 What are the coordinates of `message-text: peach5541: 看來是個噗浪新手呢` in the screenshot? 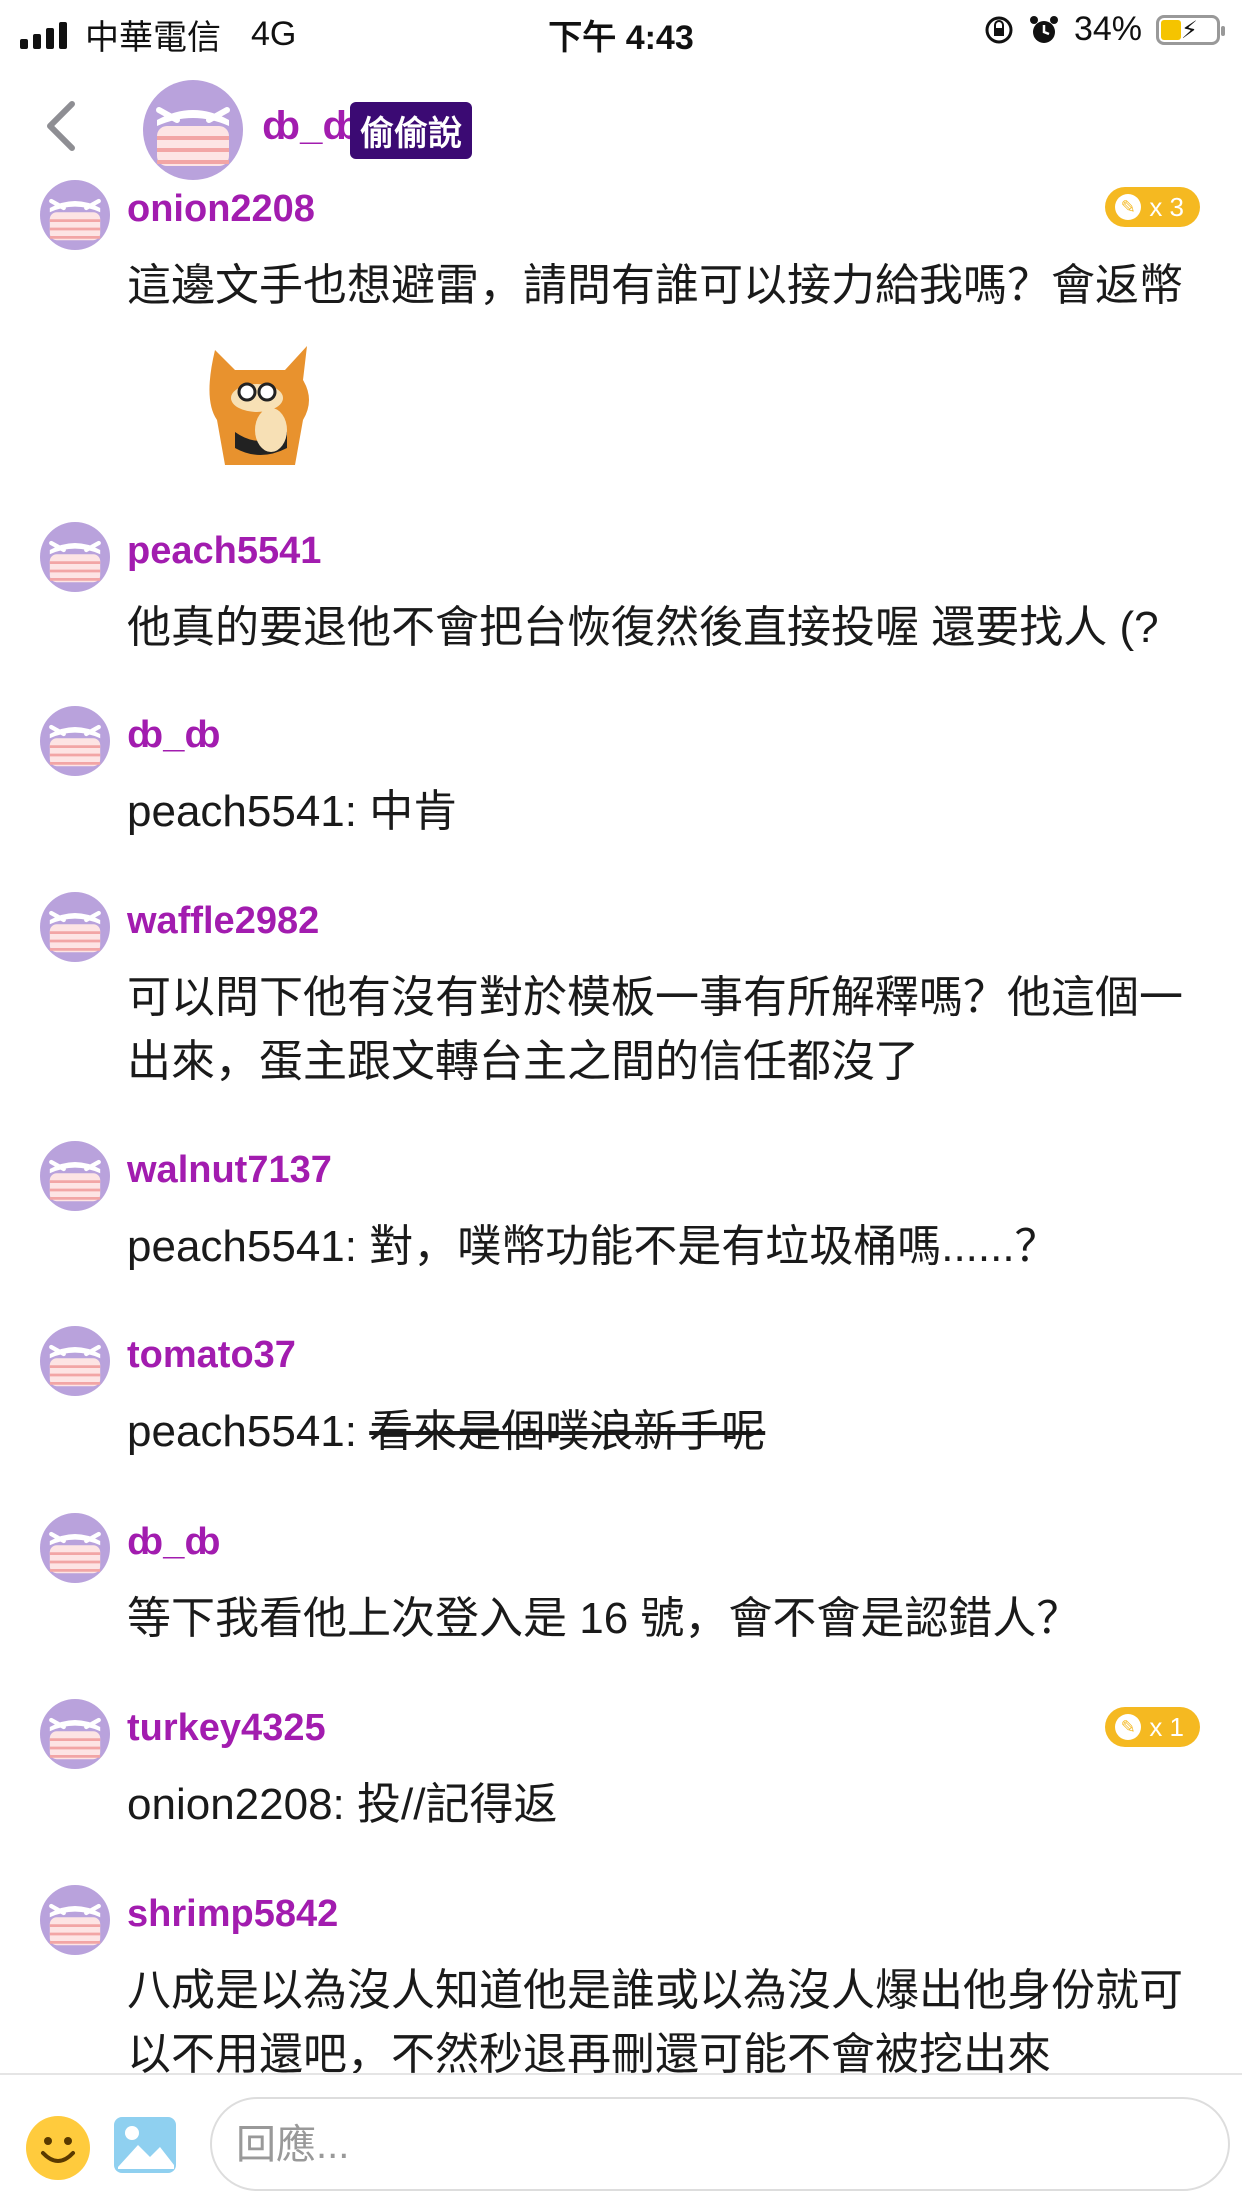 It's located at (446, 1431).